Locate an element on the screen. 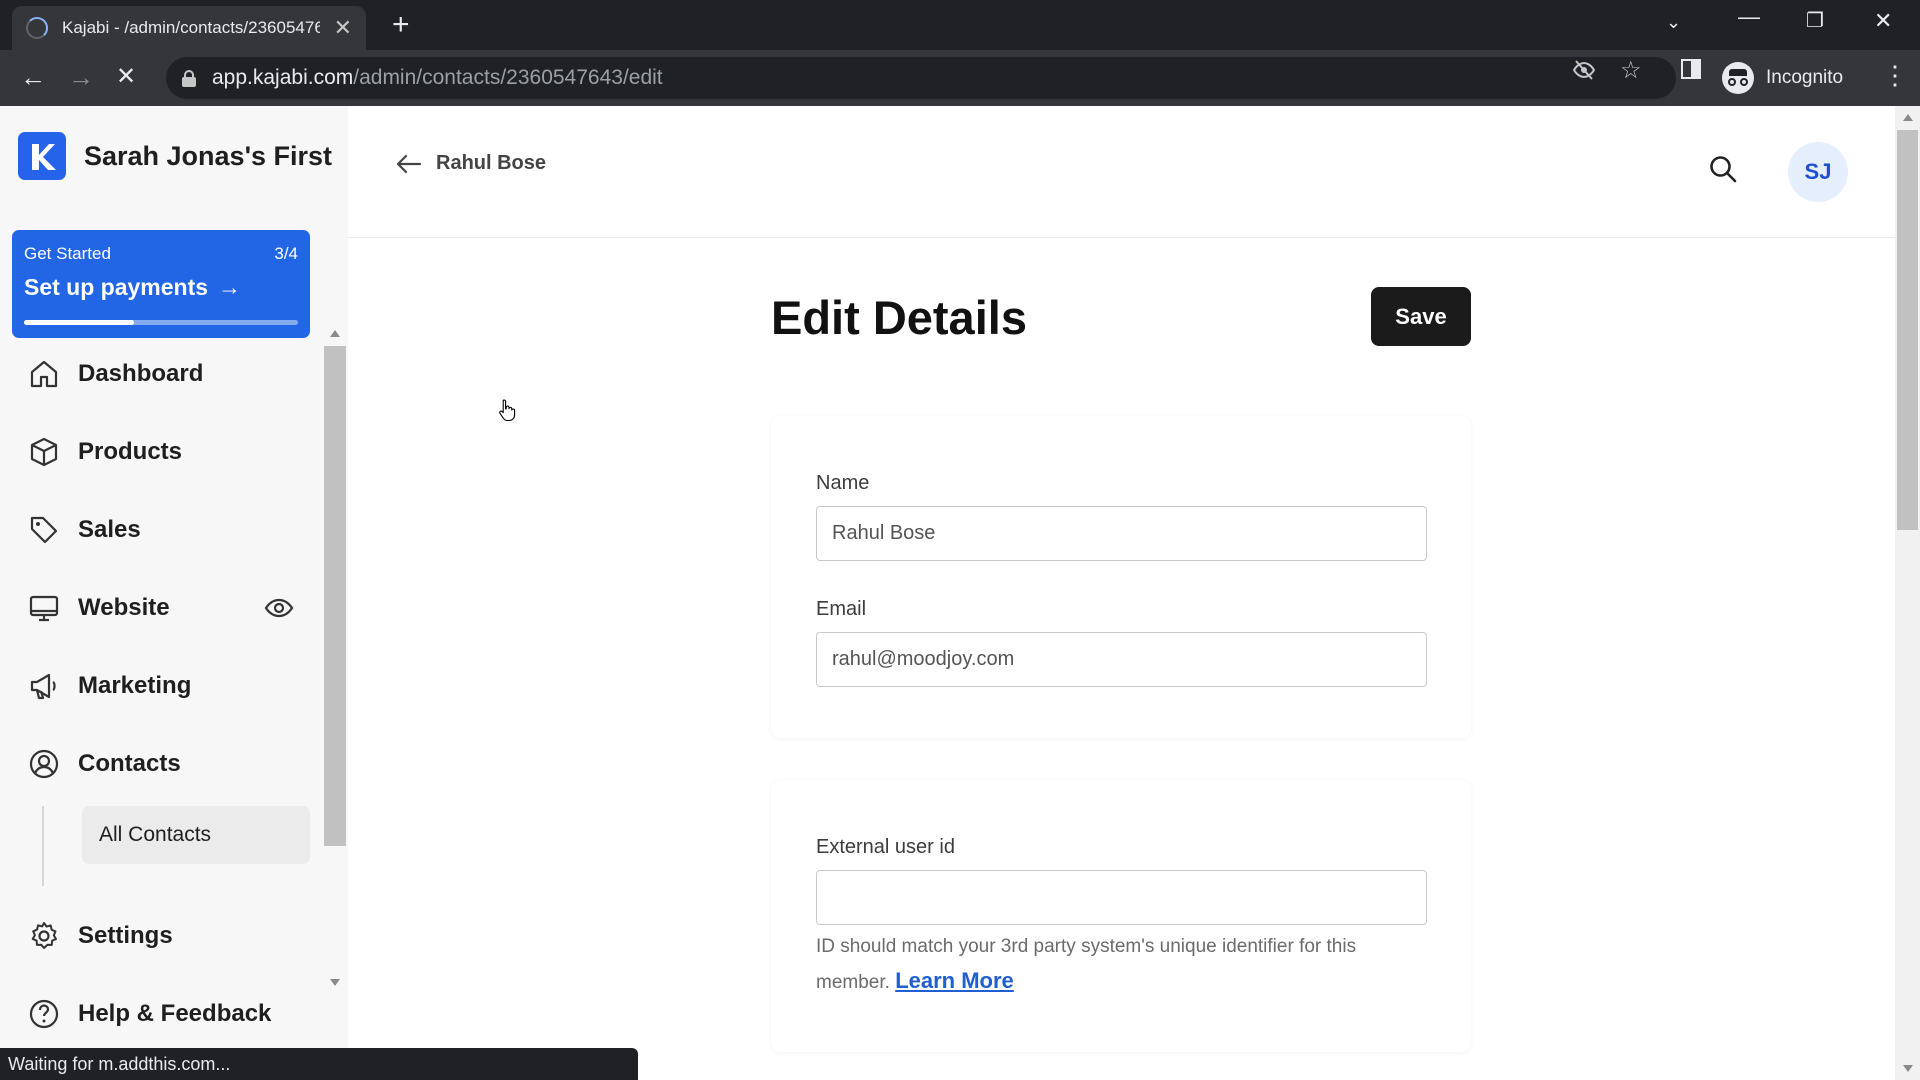 This screenshot has height=1080, width=1920. monitor-icon is located at coordinates (44, 608).